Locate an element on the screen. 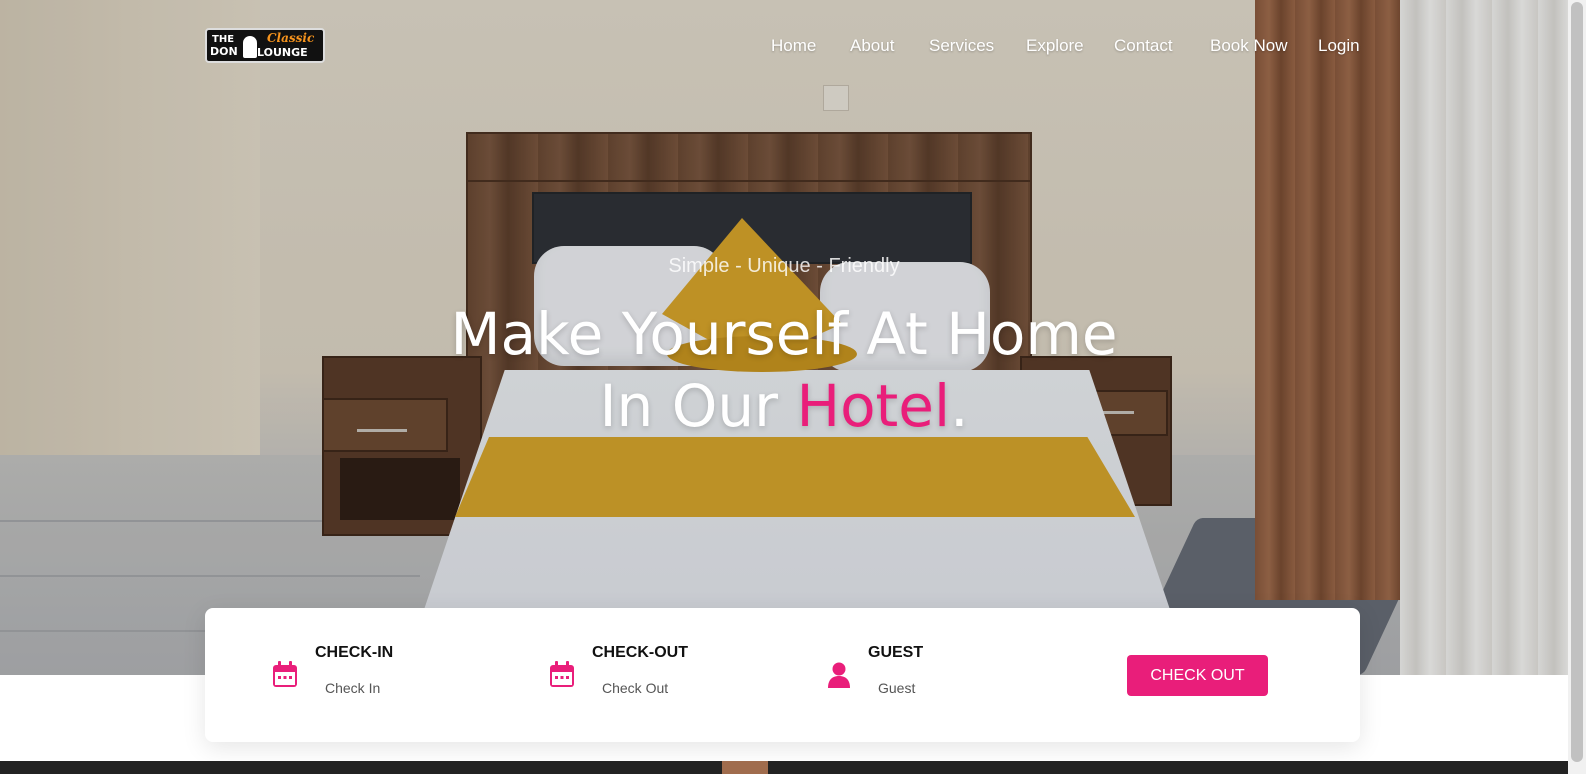 The width and height of the screenshot is (1586, 774). headline-prefix: In Our is located at coordinates (698, 406).